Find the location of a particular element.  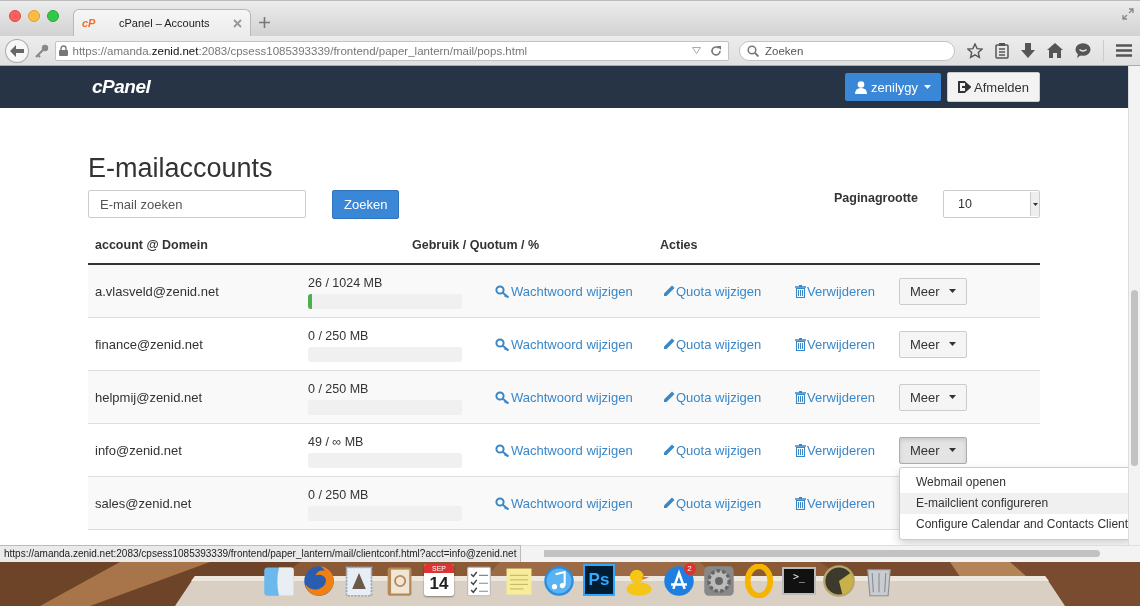

plus-icon is located at coordinates (264, 22).